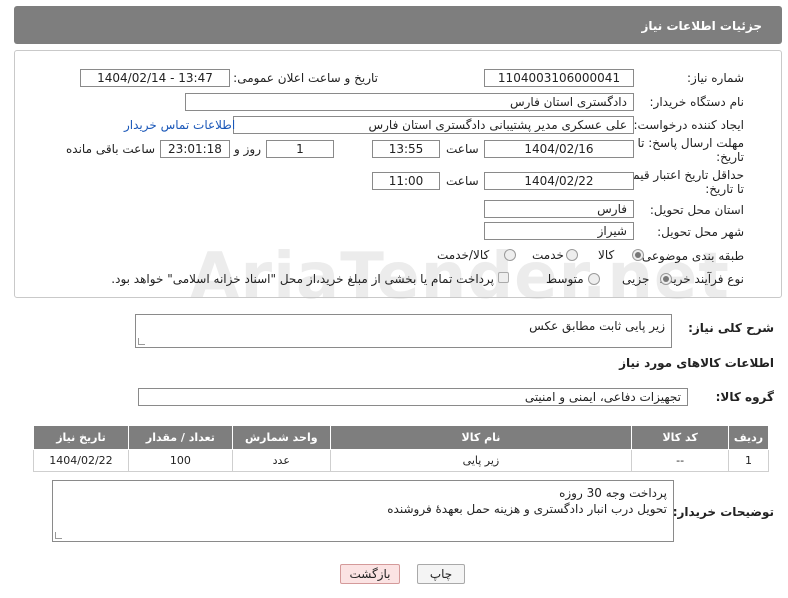 The image size is (788, 598). What do you see at coordinates (744, 397) in the screenshot?
I see `goods-group-label: گروه کالا:` at bounding box center [744, 397].